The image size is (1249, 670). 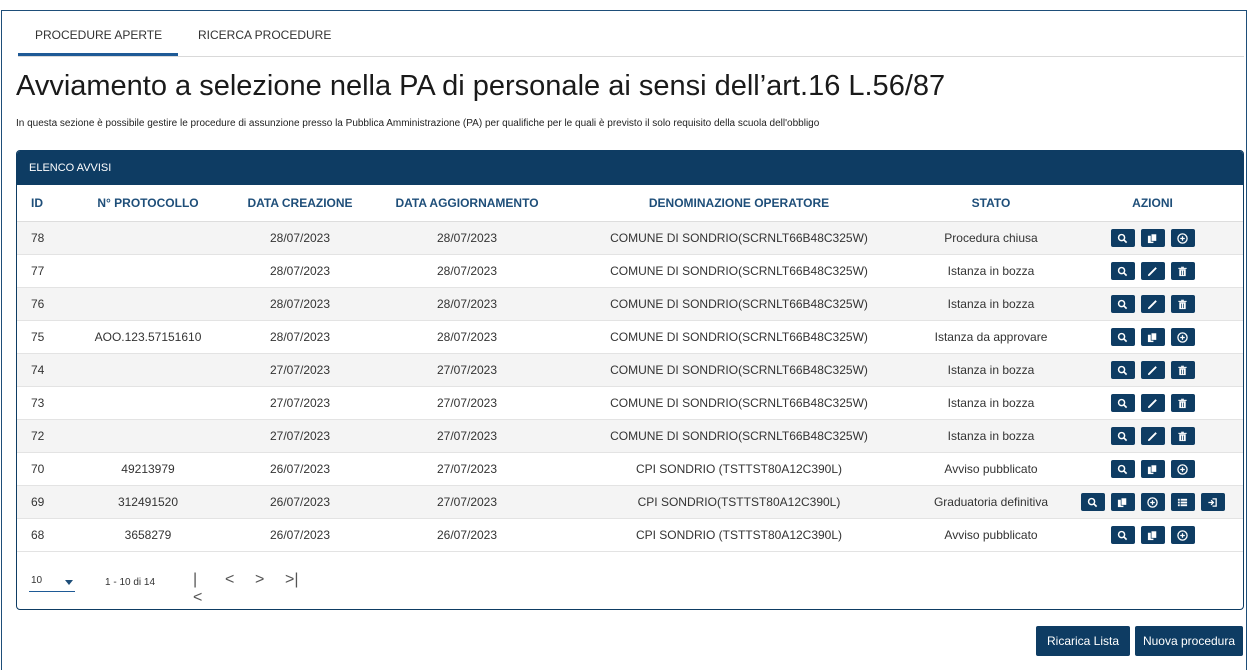 I want to click on col-denominazione-operatore: DENOMINAZIONE OPERATORE, so click(x=739, y=203).